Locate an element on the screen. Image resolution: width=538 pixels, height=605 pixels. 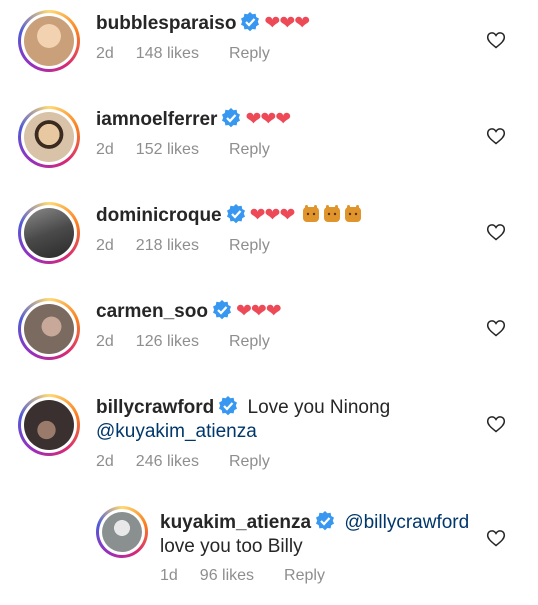
comment-meta: 1d 96 likes Reply is located at coordinates (242, 576).